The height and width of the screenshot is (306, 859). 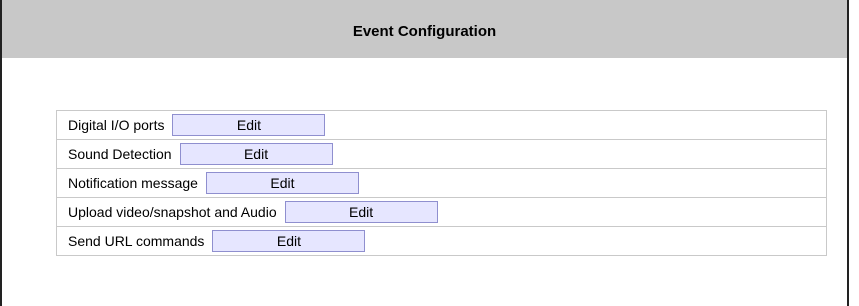 What do you see at coordinates (256, 154) in the screenshot?
I see `sound-detection-edit-button: Edit` at bounding box center [256, 154].